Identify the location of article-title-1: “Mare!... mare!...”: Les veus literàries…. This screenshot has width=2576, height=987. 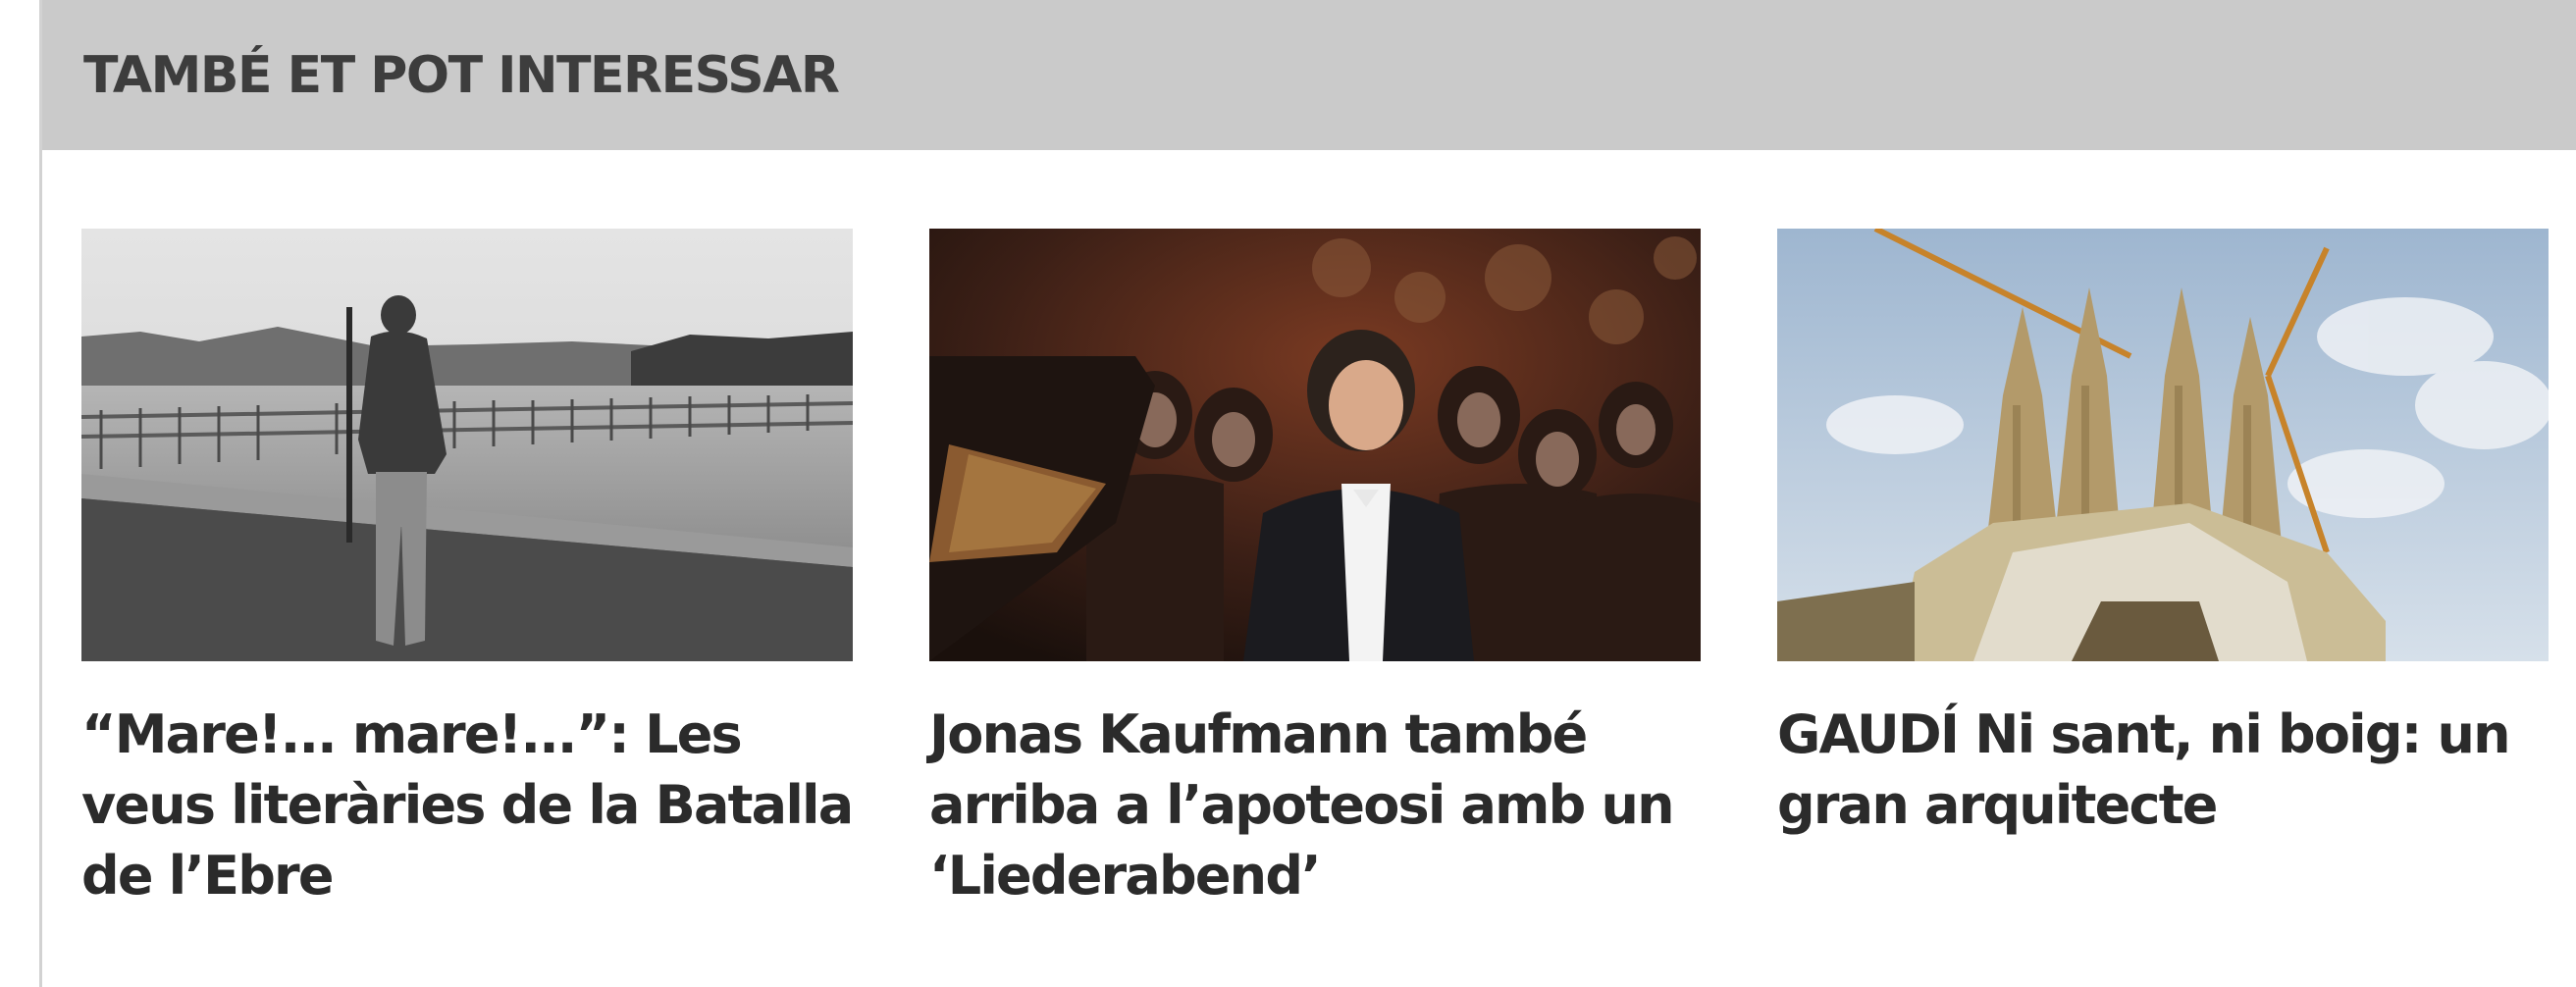
(474, 806).